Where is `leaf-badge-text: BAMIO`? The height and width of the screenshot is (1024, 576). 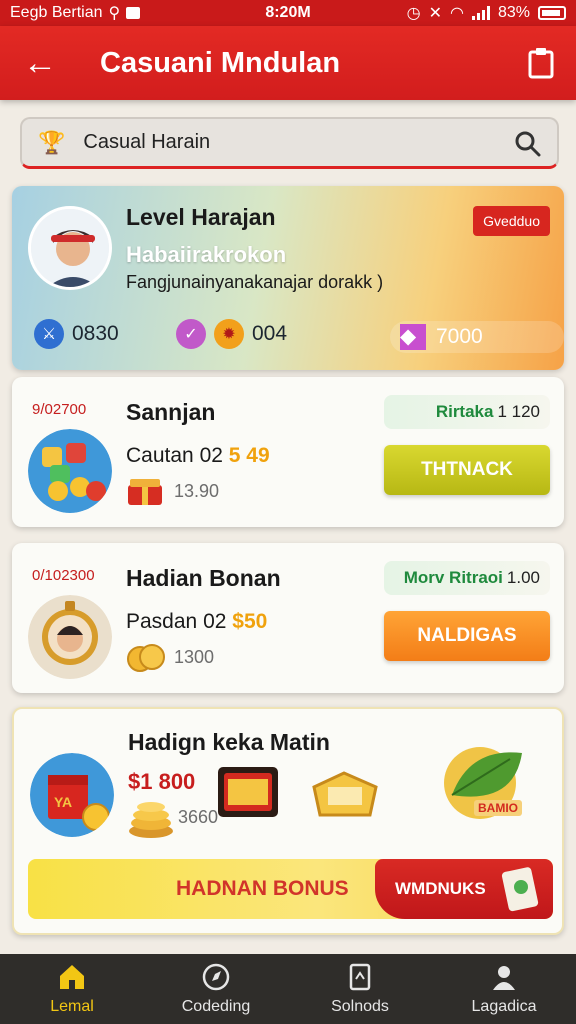
leaf-badge-text: BAMIO is located at coordinates (498, 808).